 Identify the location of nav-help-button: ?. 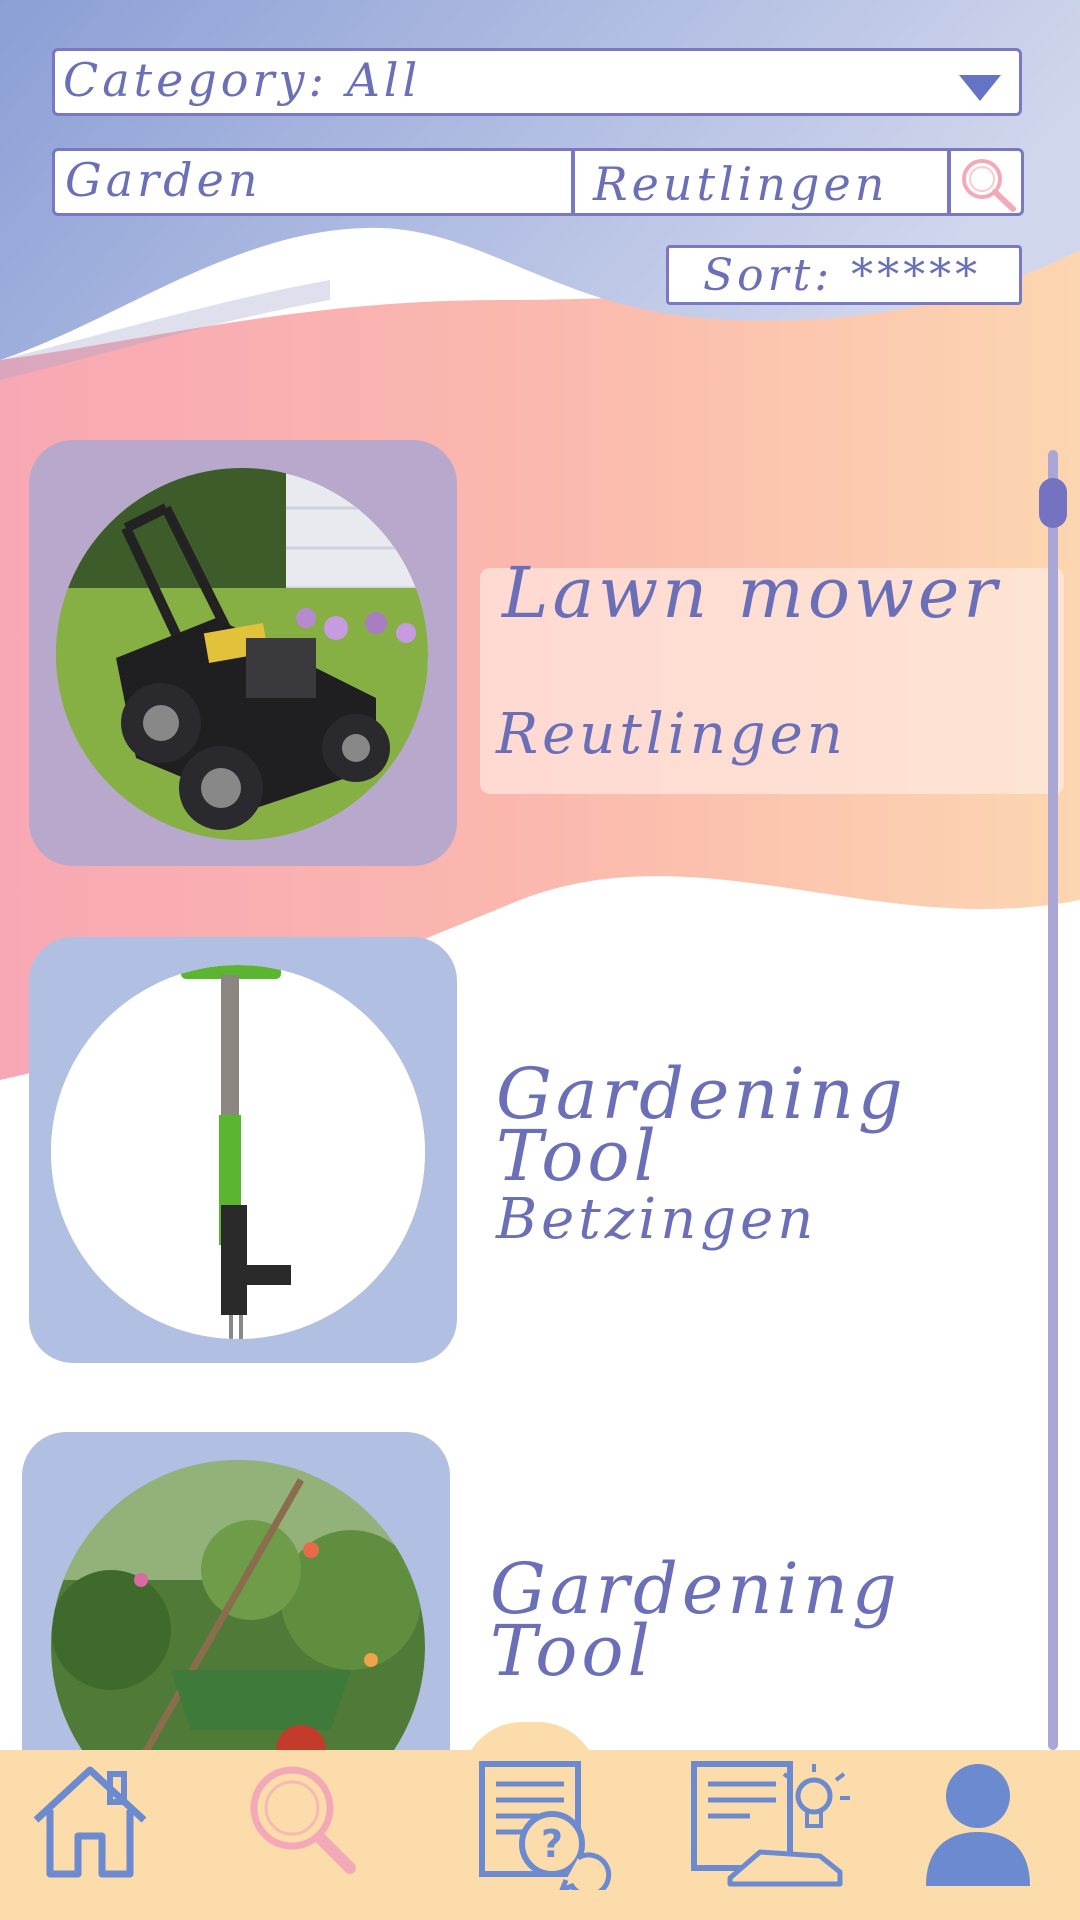
(548, 1829).